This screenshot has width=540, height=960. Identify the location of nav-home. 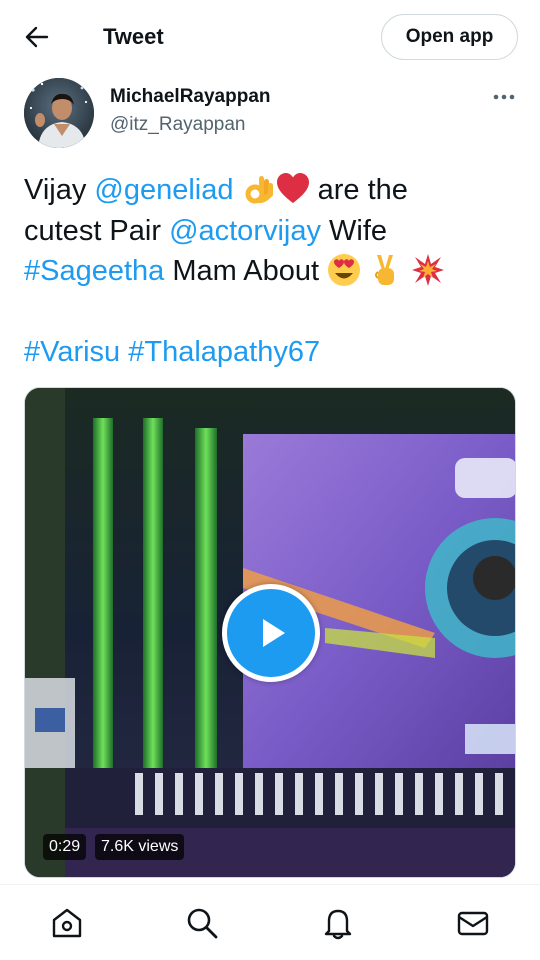
(67, 923).